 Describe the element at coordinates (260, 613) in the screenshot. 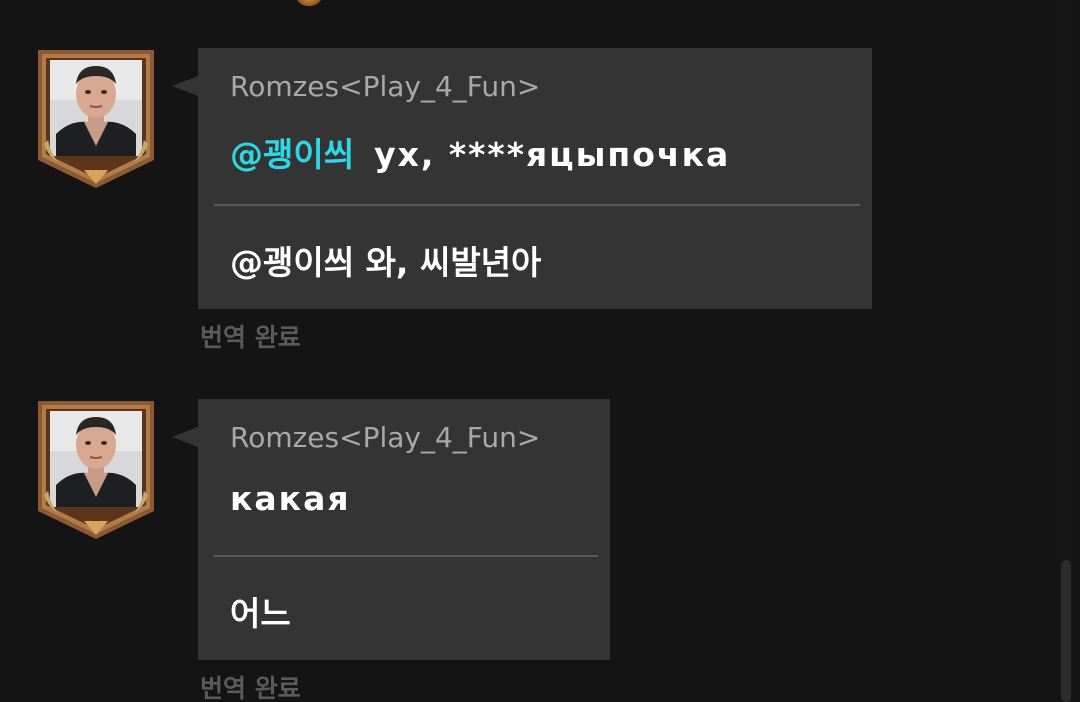

I see `translated-text: 어느` at that location.